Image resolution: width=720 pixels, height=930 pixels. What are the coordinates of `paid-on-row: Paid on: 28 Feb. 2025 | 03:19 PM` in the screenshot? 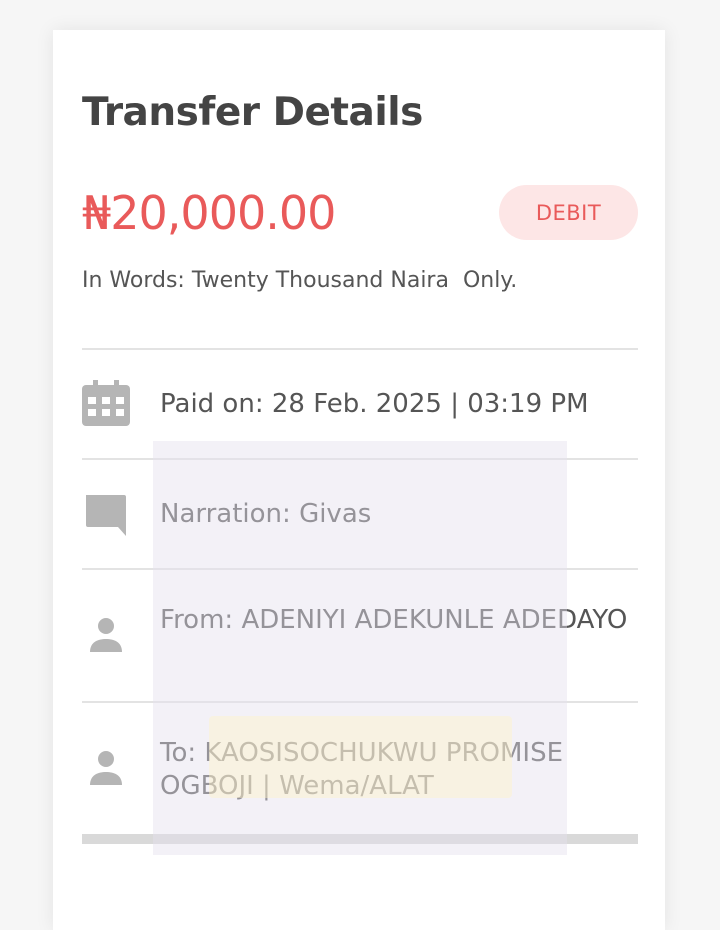 It's located at (360, 403).